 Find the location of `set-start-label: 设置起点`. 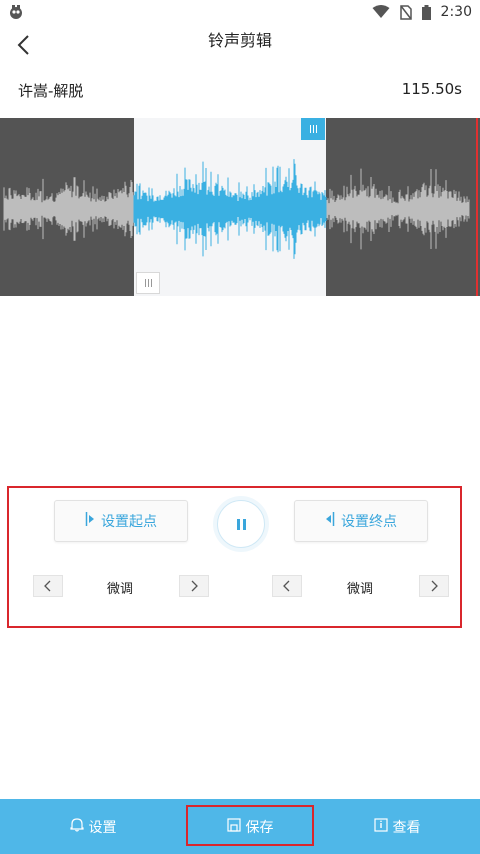

set-start-label: 设置起点 is located at coordinates (129, 522).